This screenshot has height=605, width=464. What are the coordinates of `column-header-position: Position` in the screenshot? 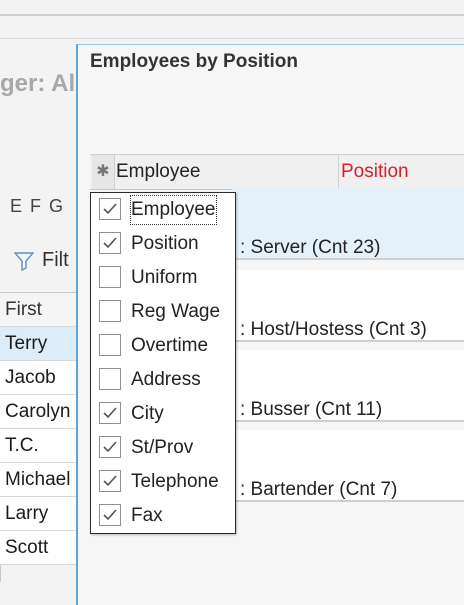 It's located at (402, 172).